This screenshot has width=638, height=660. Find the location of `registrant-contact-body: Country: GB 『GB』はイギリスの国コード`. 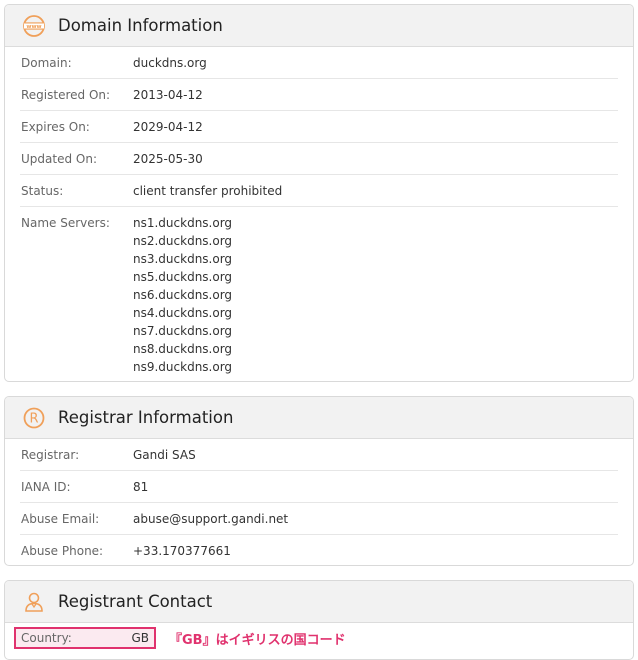

registrant-contact-body: Country: GB 『GB』はイギリスの国コード is located at coordinates (319, 641).